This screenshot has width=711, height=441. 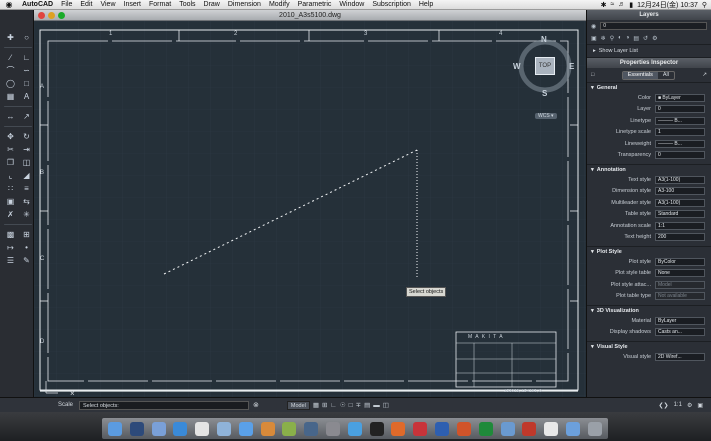 I want to click on word-icon, so click(x=442, y=428).